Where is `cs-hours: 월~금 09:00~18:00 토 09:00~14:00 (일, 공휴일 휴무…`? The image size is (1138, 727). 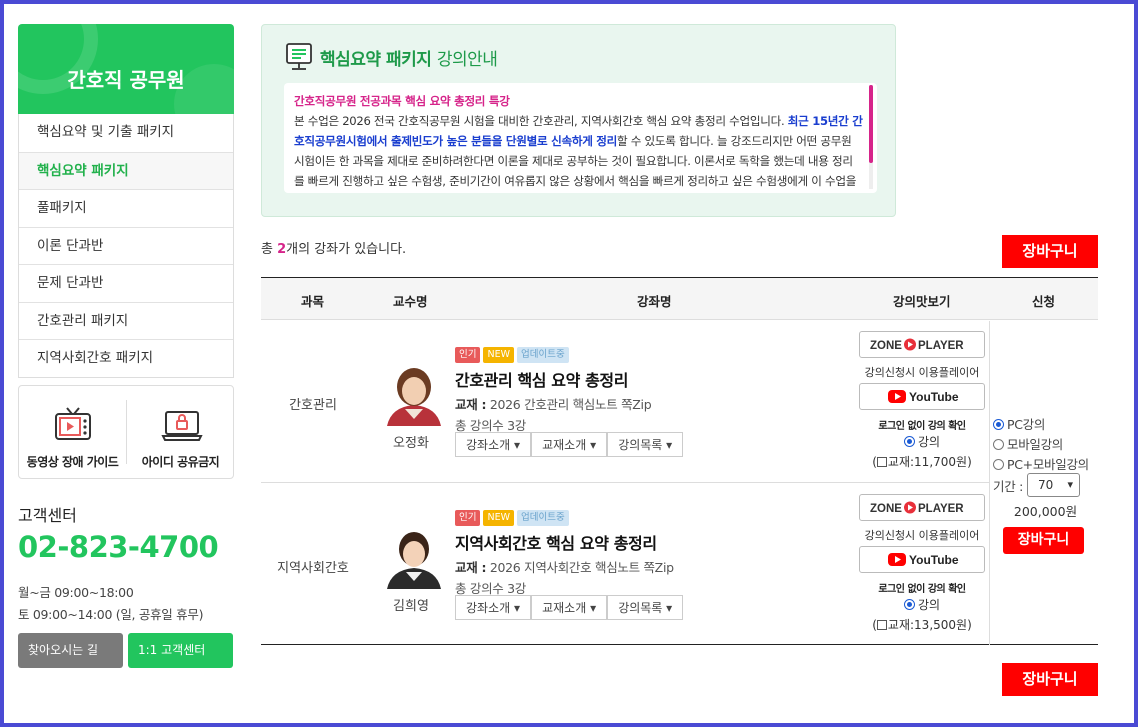 cs-hours: 월~금 09:00~18:00 토 09:00~14:00 (일, 공휴일 휴무… is located at coordinates (110, 604).